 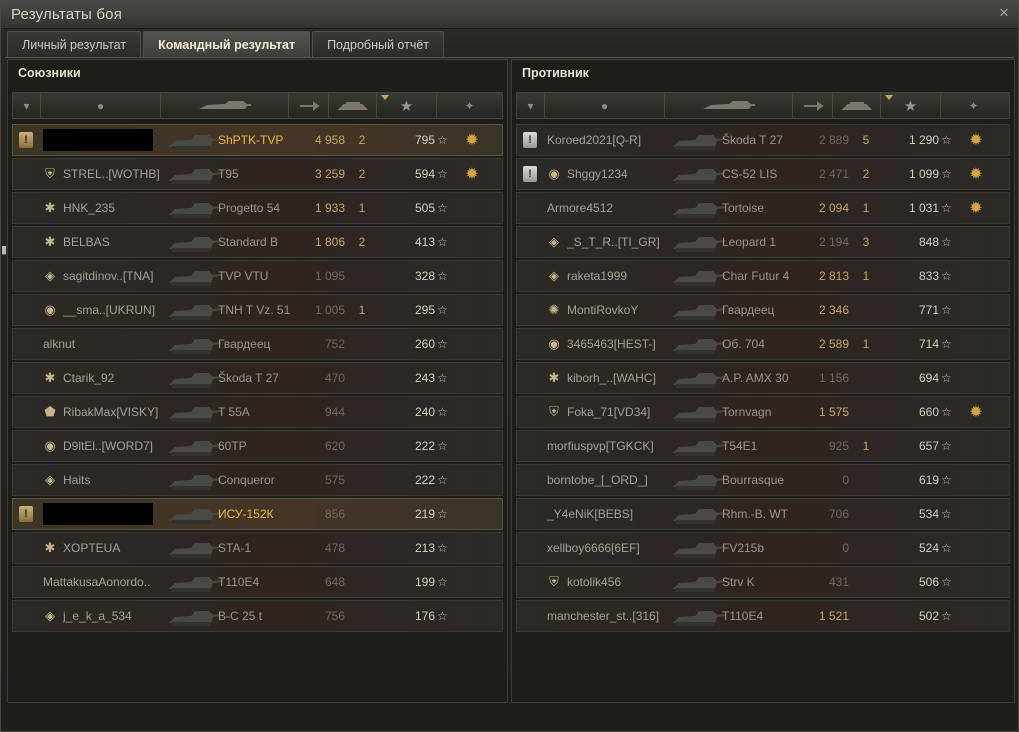 I want to click on player-row: ⛨ Foka_71[VD34] Tornvagn 1 575 660 ☆ ✹, so click(x=763, y=412).